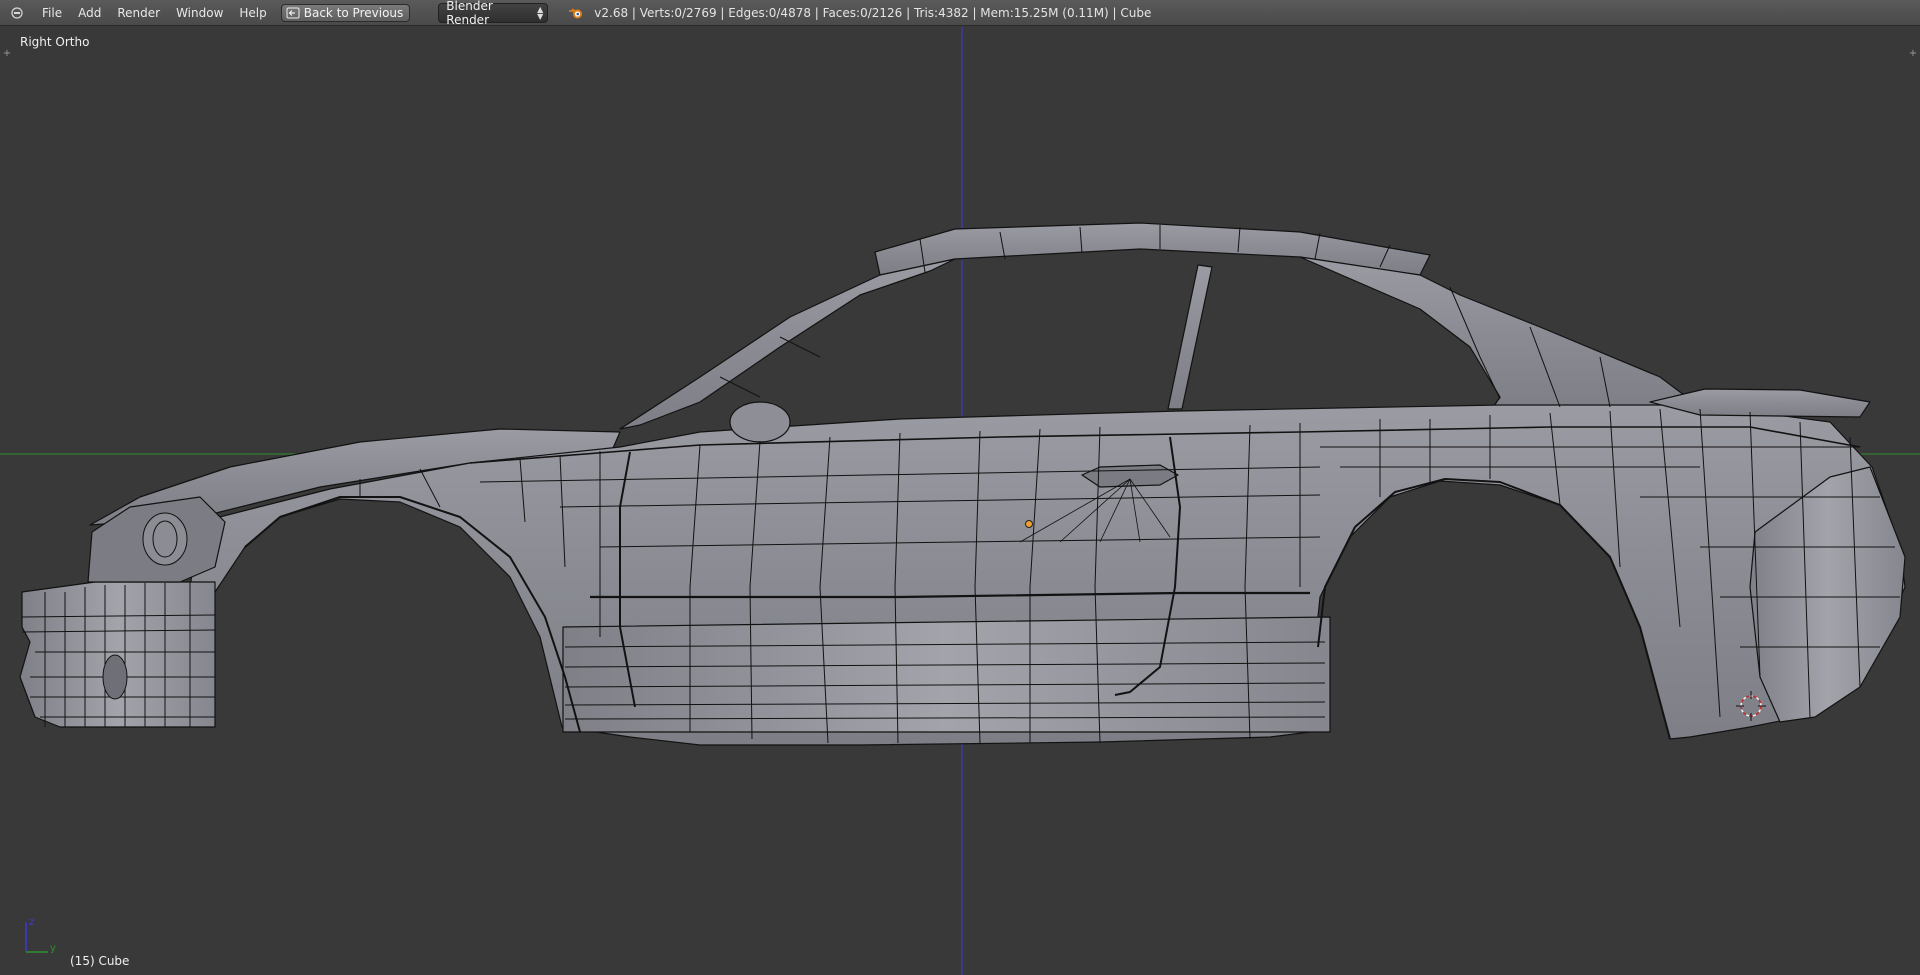  I want to click on b-pillar, so click(1190, 337).